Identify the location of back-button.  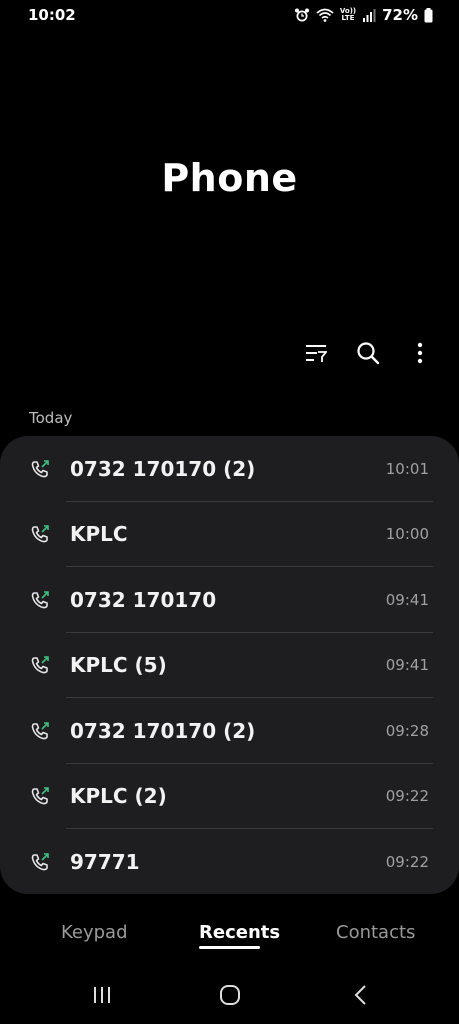
(360, 997).